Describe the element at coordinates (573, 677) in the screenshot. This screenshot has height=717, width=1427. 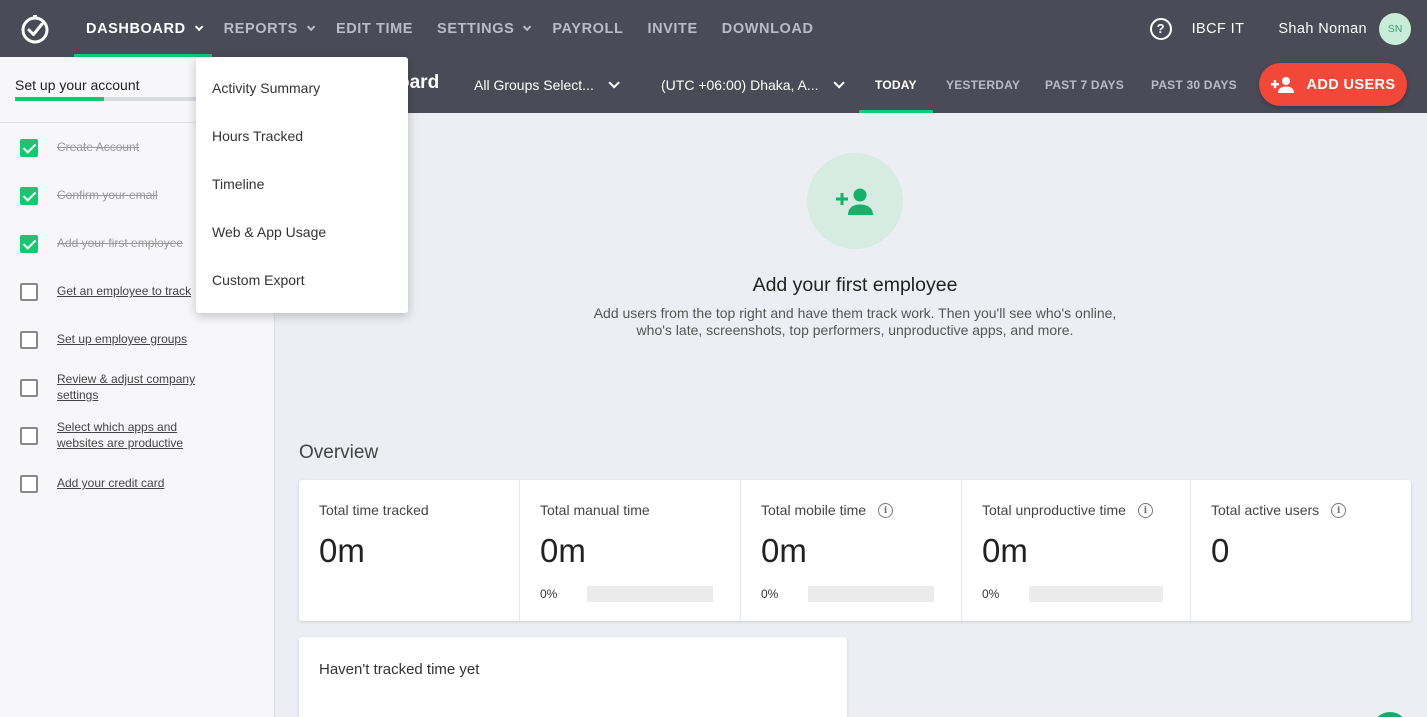
I see `tracked-time-card: Haven't tracked time yet` at that location.